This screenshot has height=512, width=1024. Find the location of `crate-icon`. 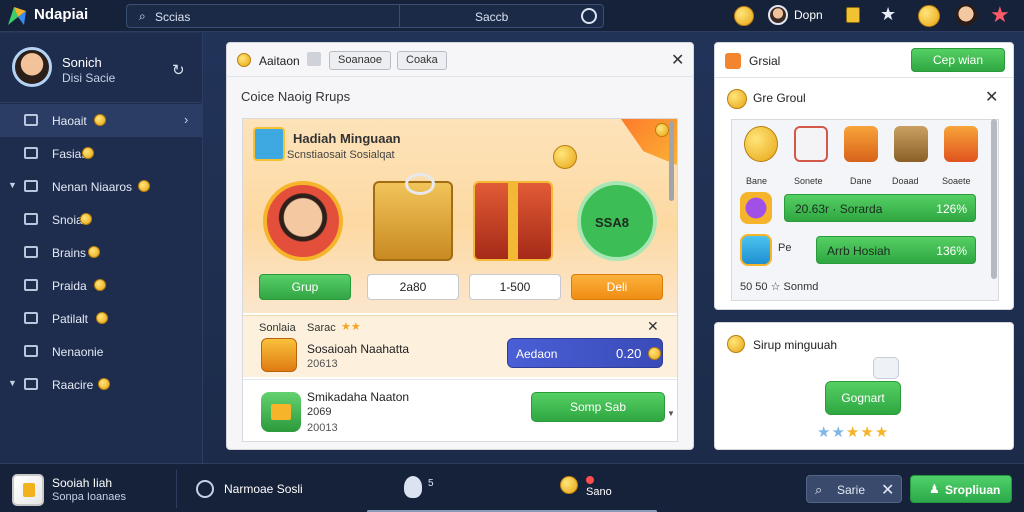

crate-icon is located at coordinates (911, 144).